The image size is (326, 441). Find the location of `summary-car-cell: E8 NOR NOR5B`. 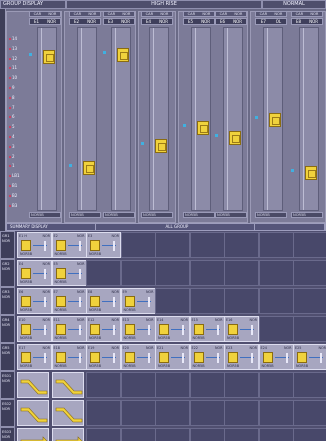

summary-car-cell: E8 NOR NOR5B is located at coordinates (103, 301).